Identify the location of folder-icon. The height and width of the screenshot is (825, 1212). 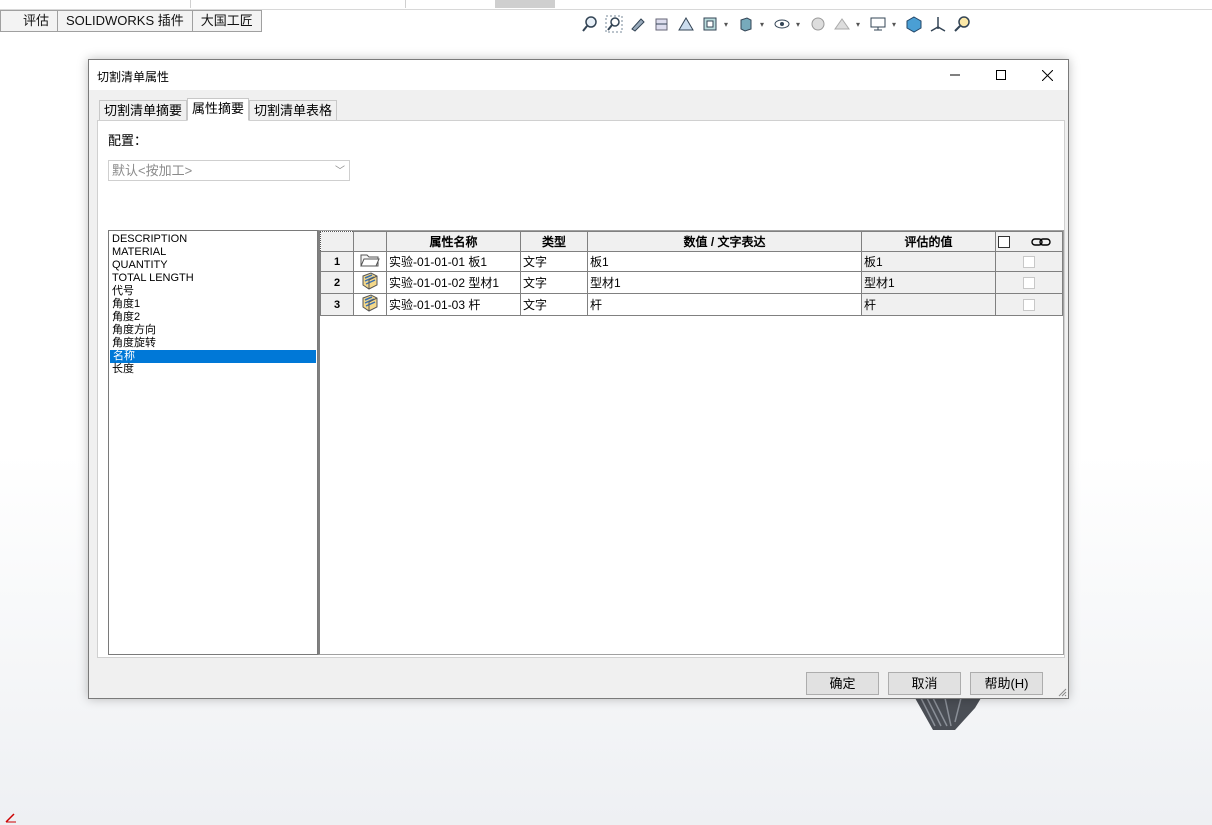
(370, 260).